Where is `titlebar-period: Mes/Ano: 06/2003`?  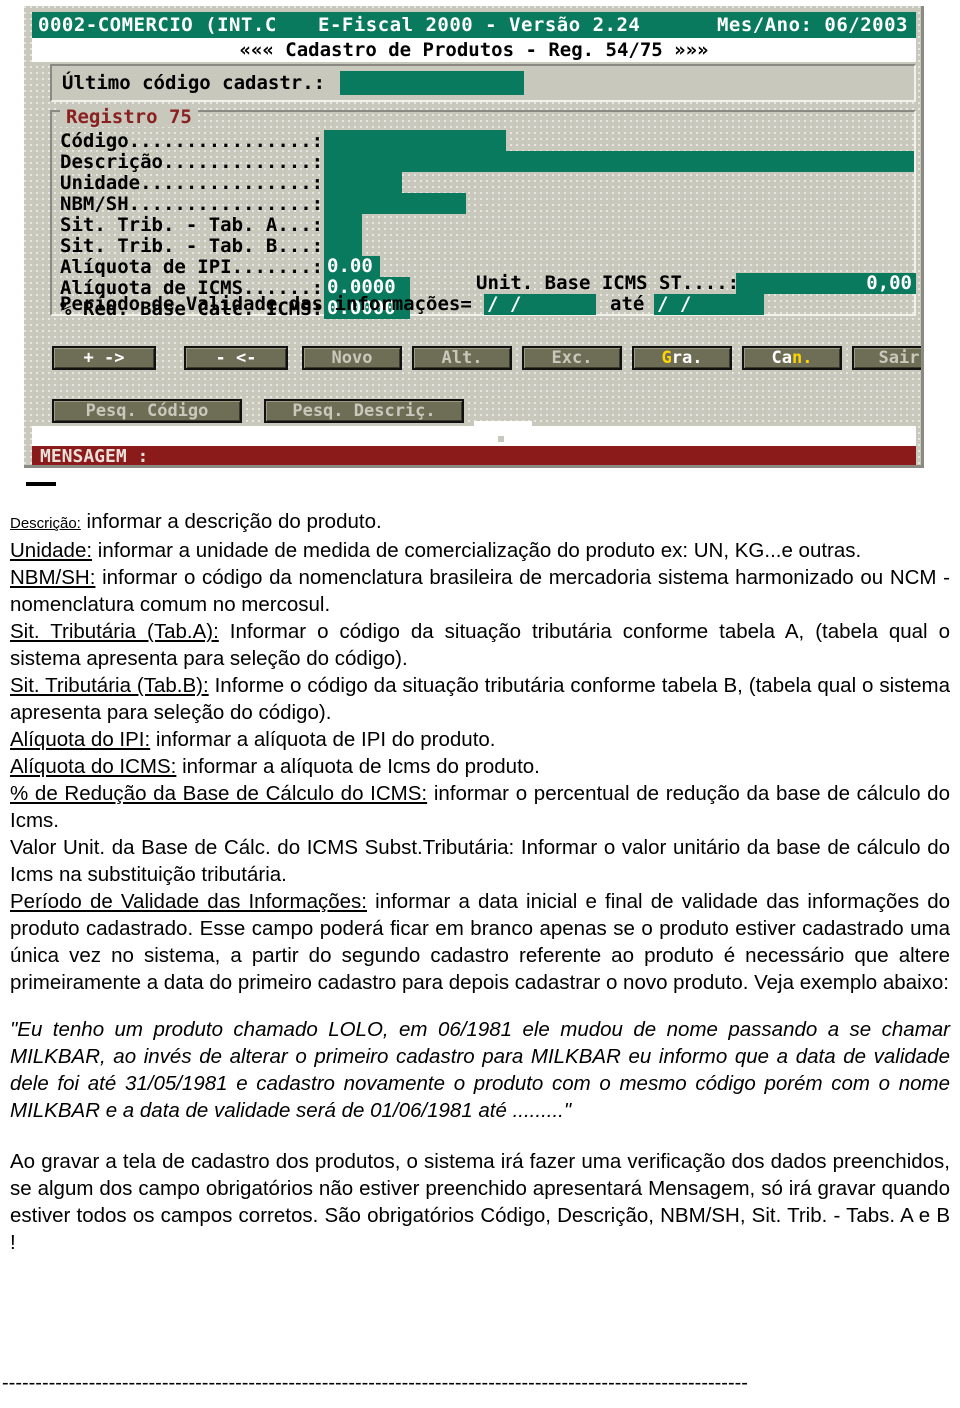 titlebar-period: Mes/Ano: 06/2003 is located at coordinates (812, 25).